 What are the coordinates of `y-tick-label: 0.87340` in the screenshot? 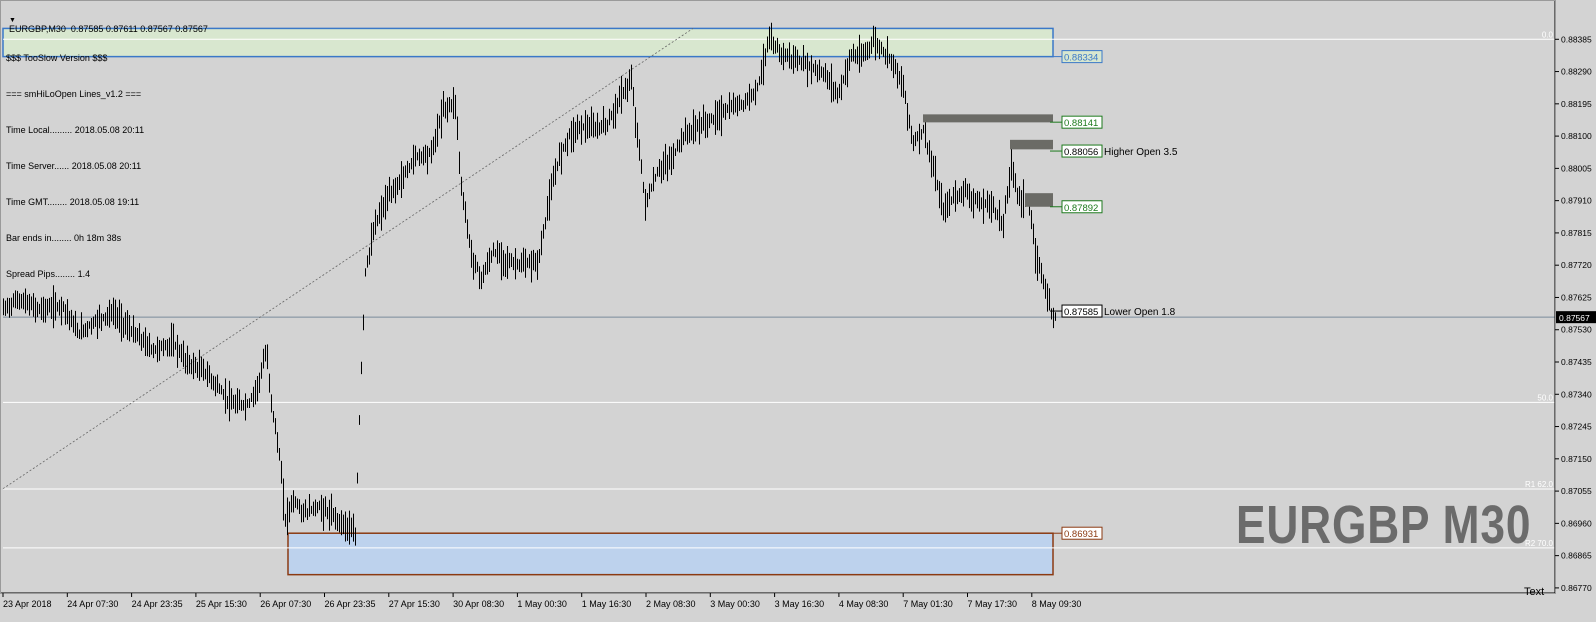 It's located at (1576, 394).